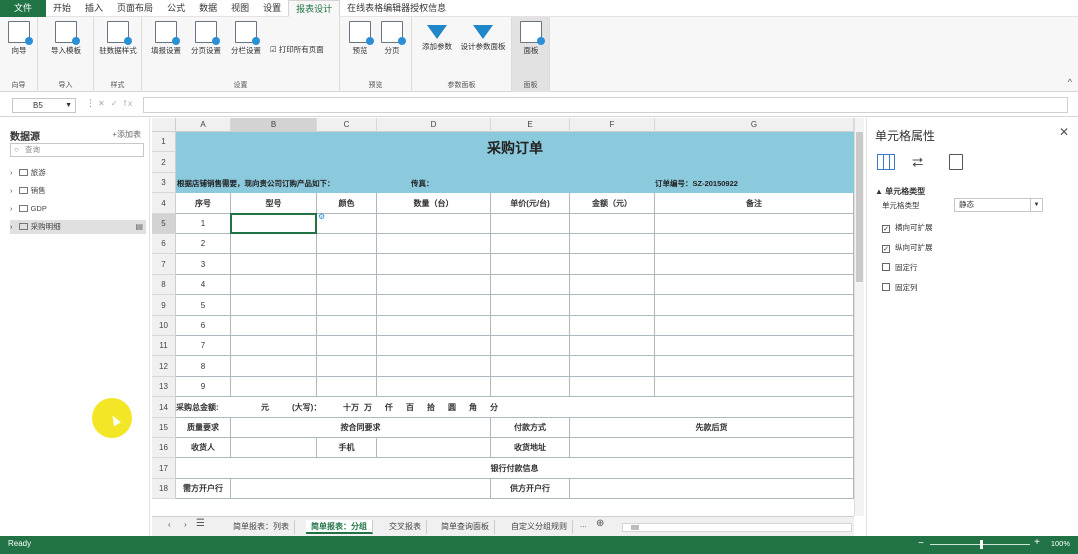 This screenshot has height=554, width=1078. I want to click on table-header-cell: 金额（元）, so click(612, 203).